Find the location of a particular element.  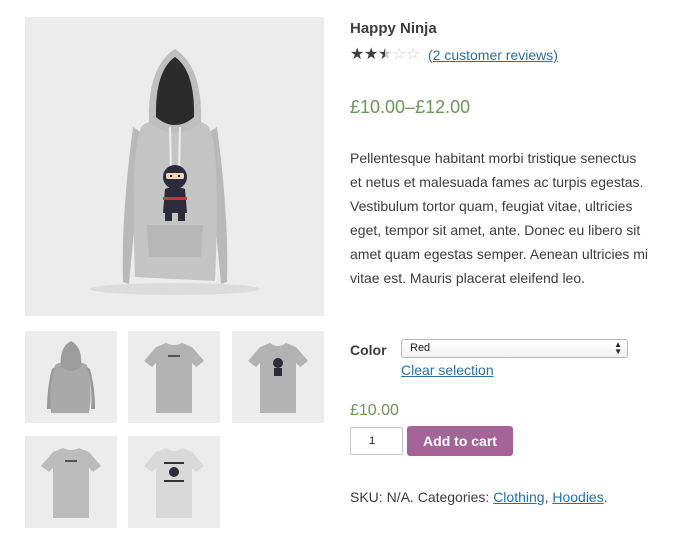

category-link-hoodies: Hoodies is located at coordinates (577, 497).